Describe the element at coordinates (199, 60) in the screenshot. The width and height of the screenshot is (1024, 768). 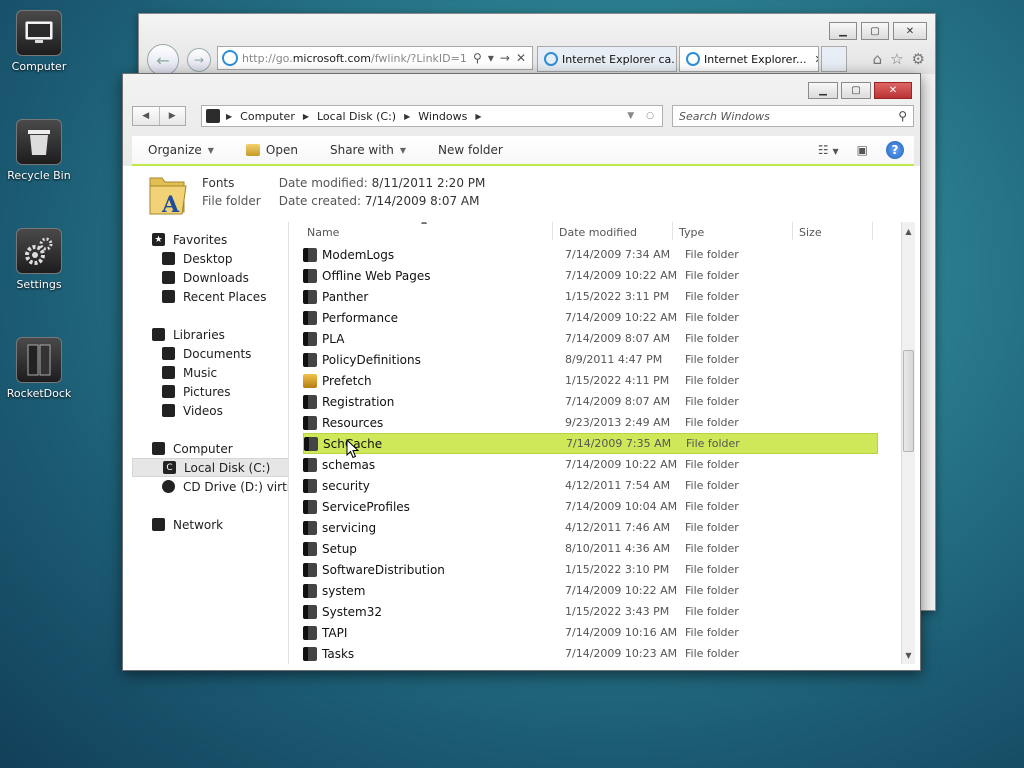
I see `forward-button: →` at that location.